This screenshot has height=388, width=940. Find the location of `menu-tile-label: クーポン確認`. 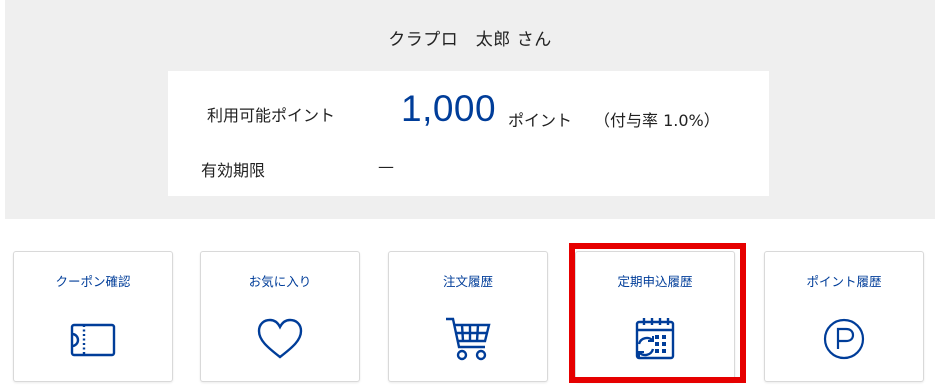

menu-tile-label: クーポン確認 is located at coordinates (93, 281).